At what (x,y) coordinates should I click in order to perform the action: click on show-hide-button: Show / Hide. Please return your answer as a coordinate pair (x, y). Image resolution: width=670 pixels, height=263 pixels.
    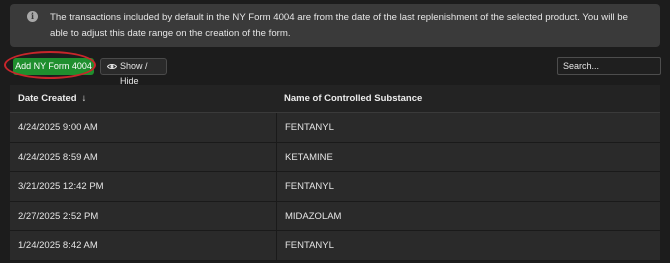
    Looking at the image, I should click on (133, 72).